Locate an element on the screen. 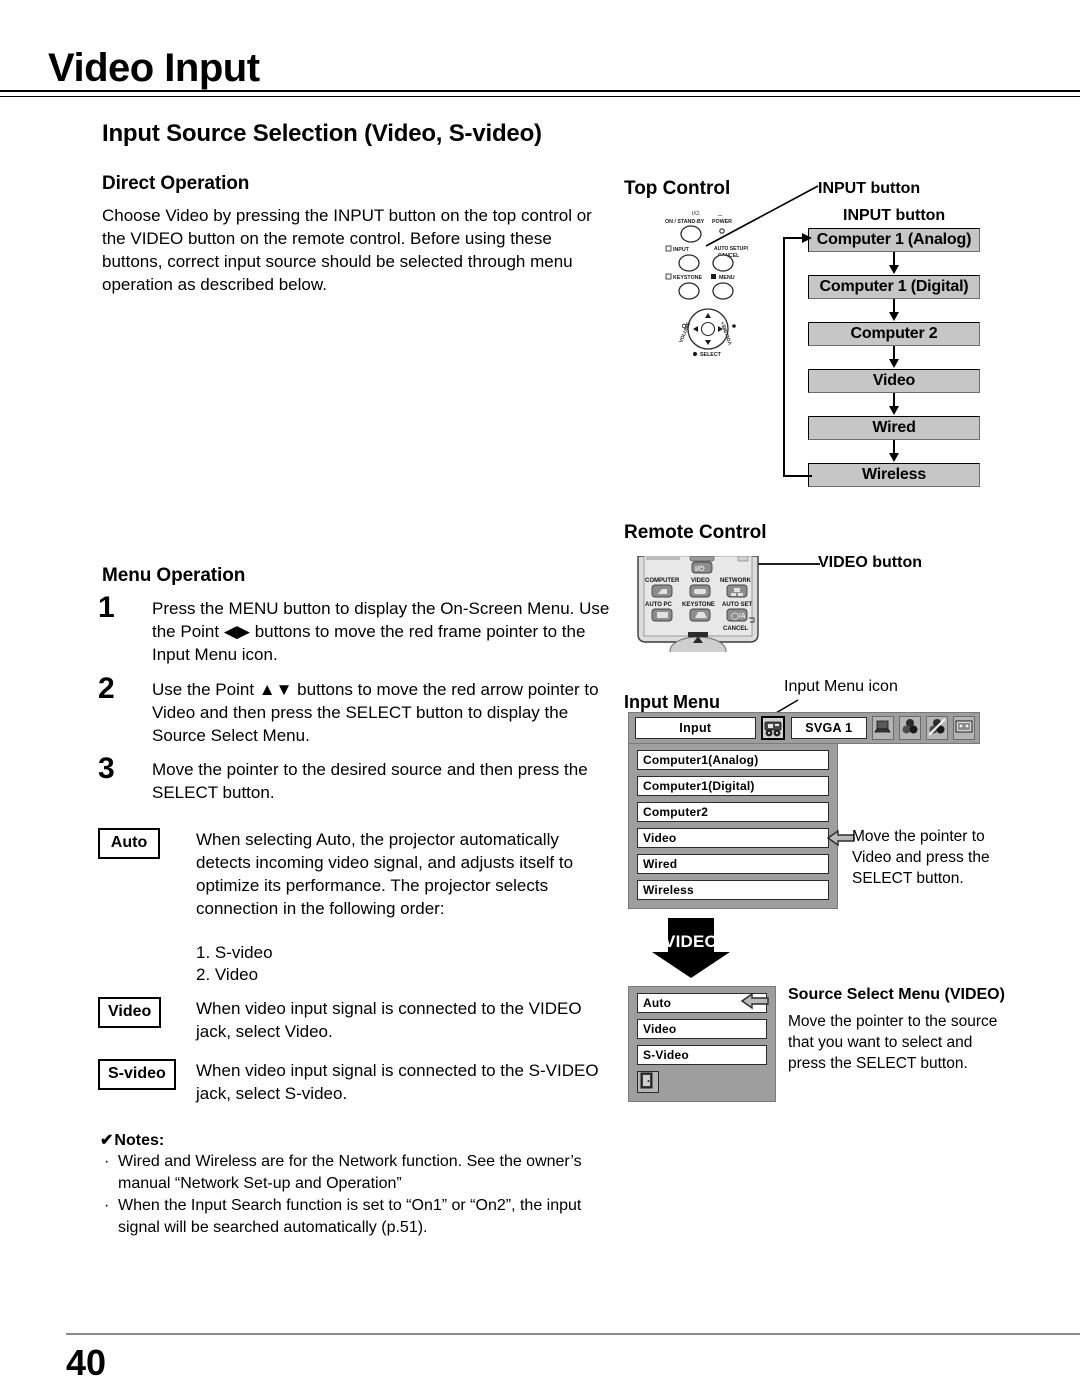  osd-source-item-wired: Wired is located at coordinates (733, 864).